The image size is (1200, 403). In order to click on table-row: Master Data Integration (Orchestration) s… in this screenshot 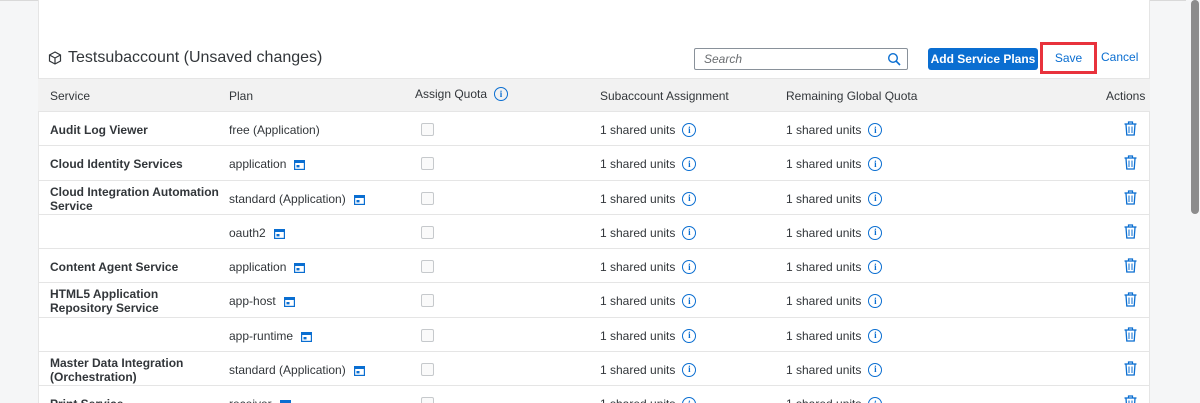, I will do `click(594, 369)`.